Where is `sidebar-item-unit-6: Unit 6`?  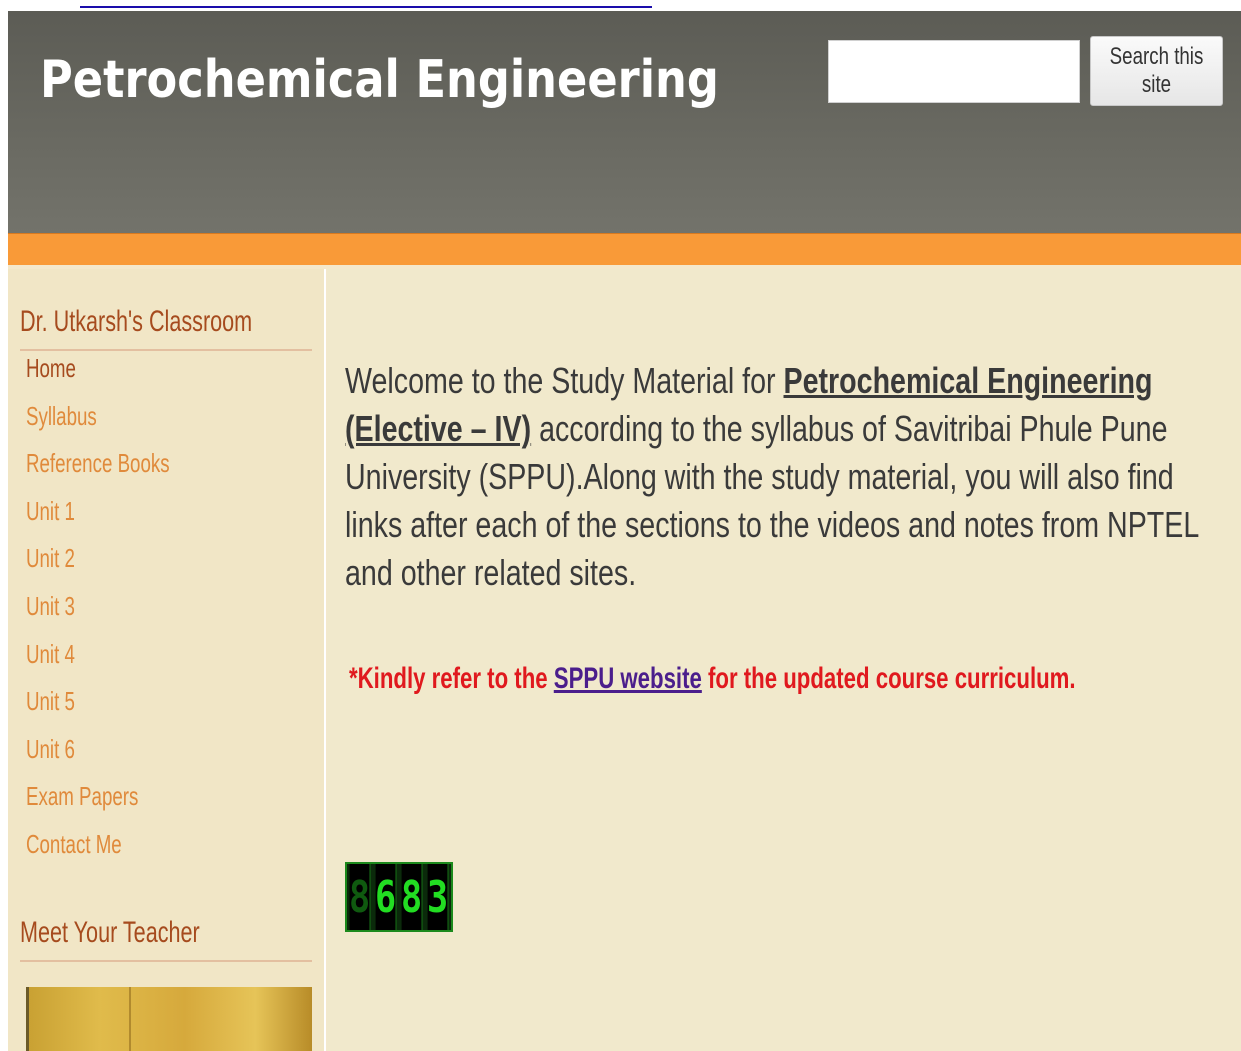 sidebar-item-unit-6: Unit 6 is located at coordinates (98, 758).